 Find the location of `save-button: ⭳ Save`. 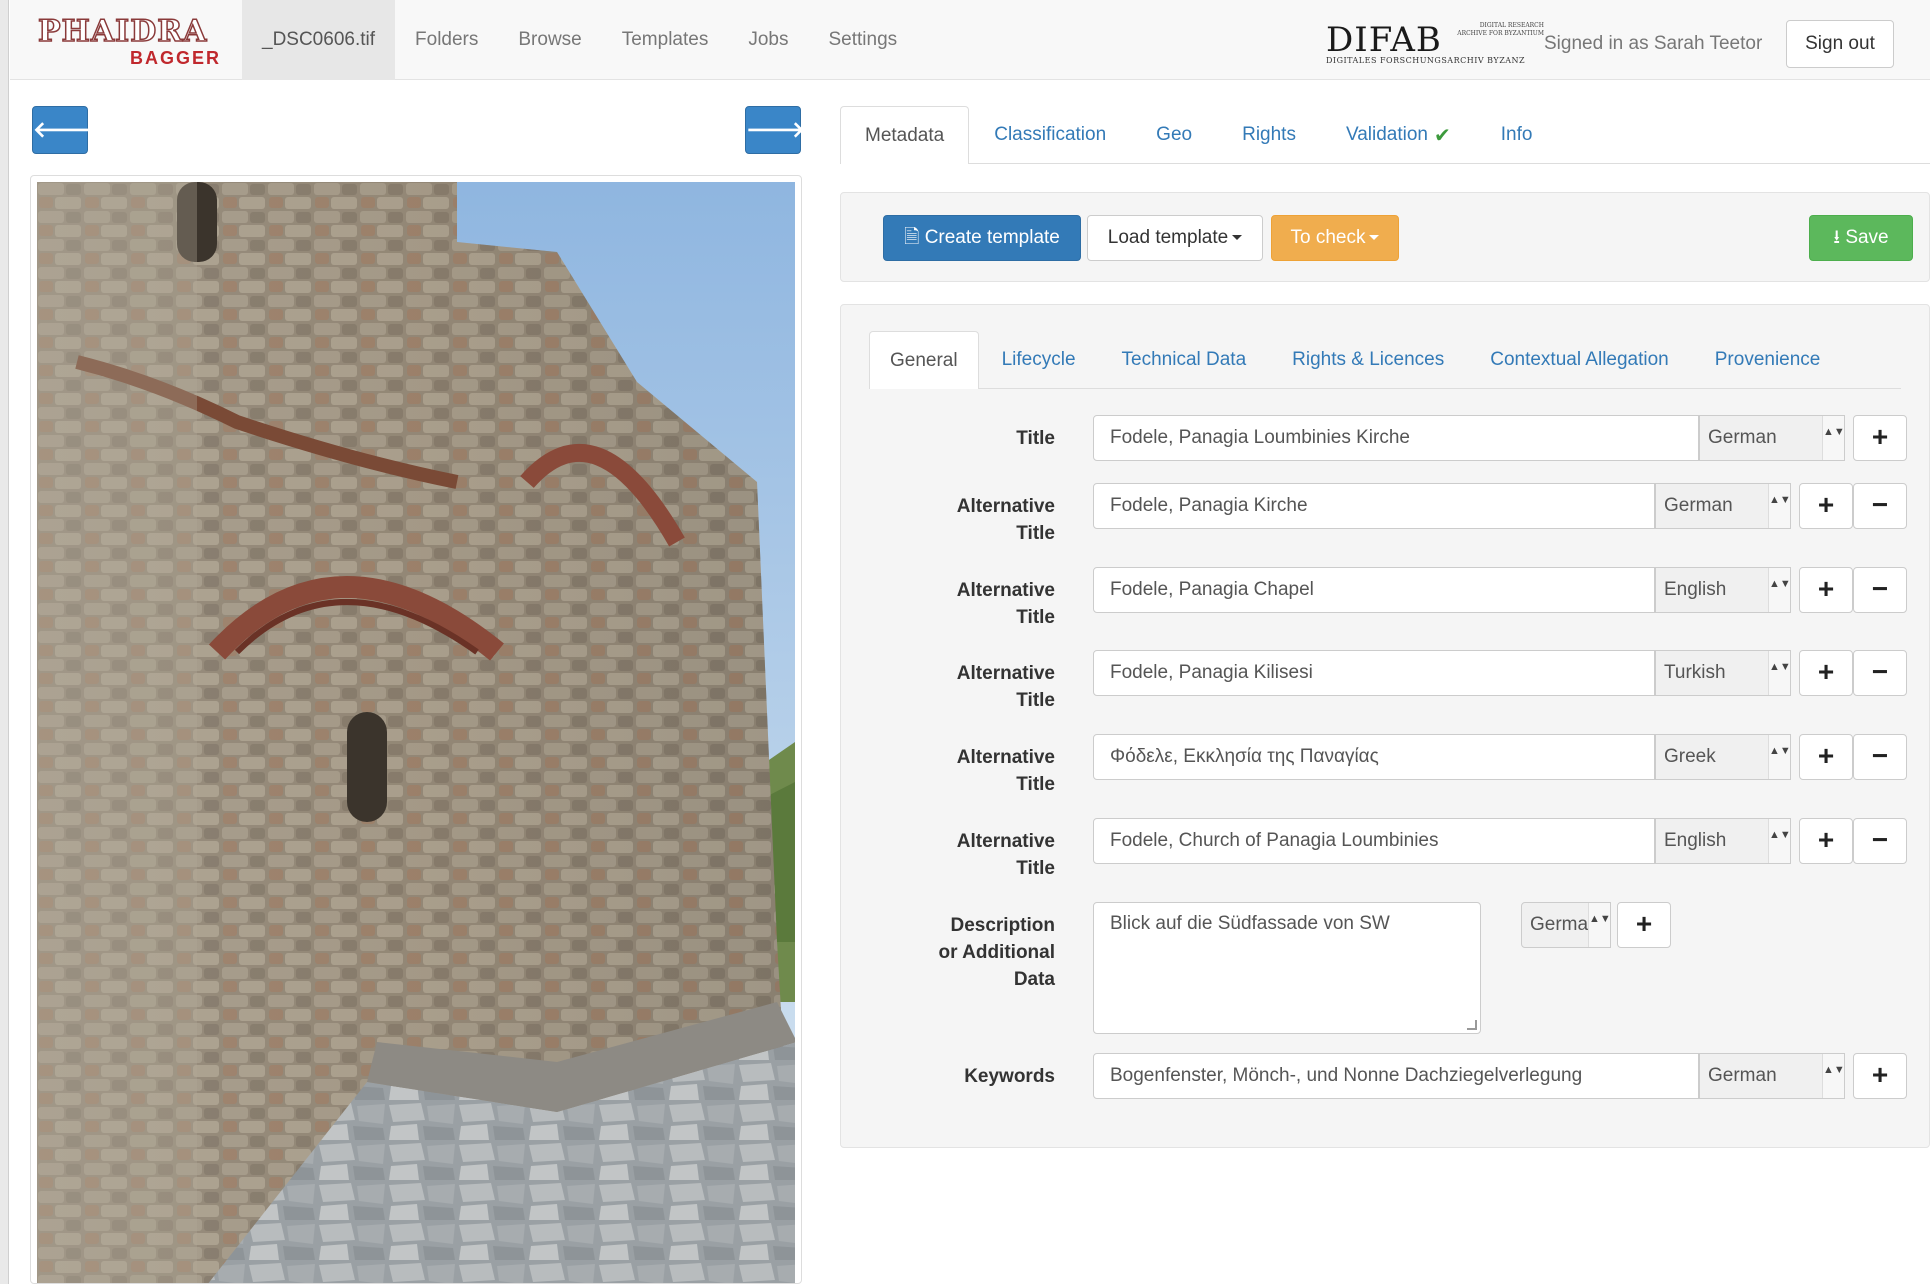

save-button: ⭳ Save is located at coordinates (1861, 238).